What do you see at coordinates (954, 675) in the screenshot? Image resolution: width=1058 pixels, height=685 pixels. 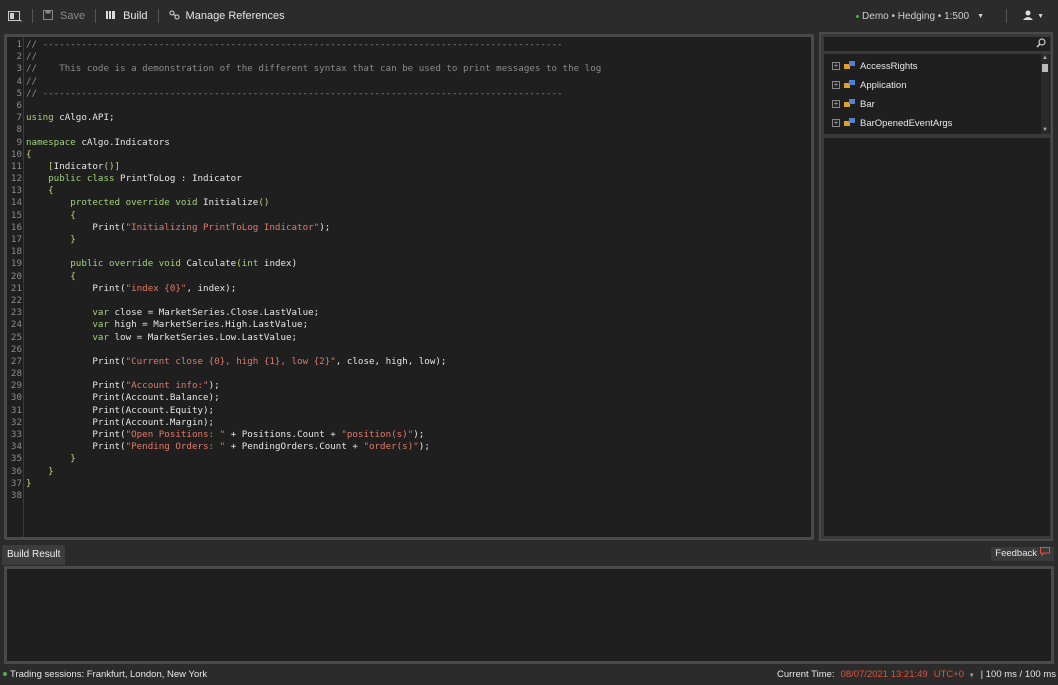 I see `timezone-selector: UTC+0 ▼` at bounding box center [954, 675].